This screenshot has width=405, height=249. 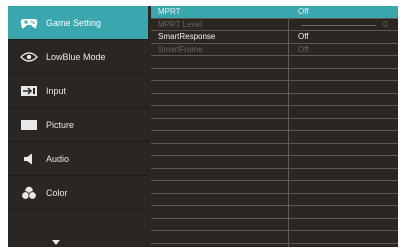 What do you see at coordinates (78, 193) in the screenshot?
I see `menu-item-color: Color` at bounding box center [78, 193].